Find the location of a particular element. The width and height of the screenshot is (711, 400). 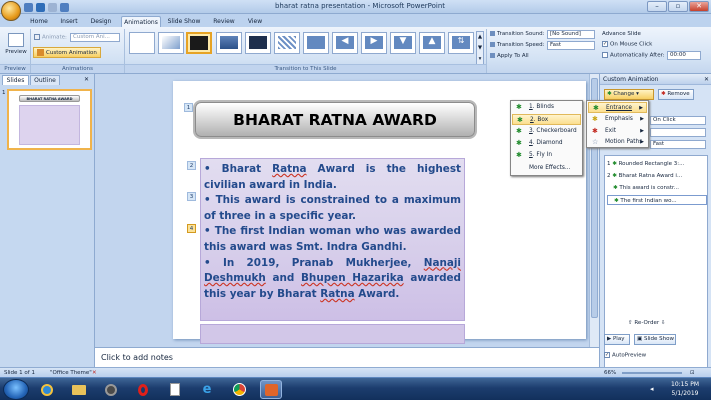

auto-after-input: 00:00 is located at coordinates (684, 55).